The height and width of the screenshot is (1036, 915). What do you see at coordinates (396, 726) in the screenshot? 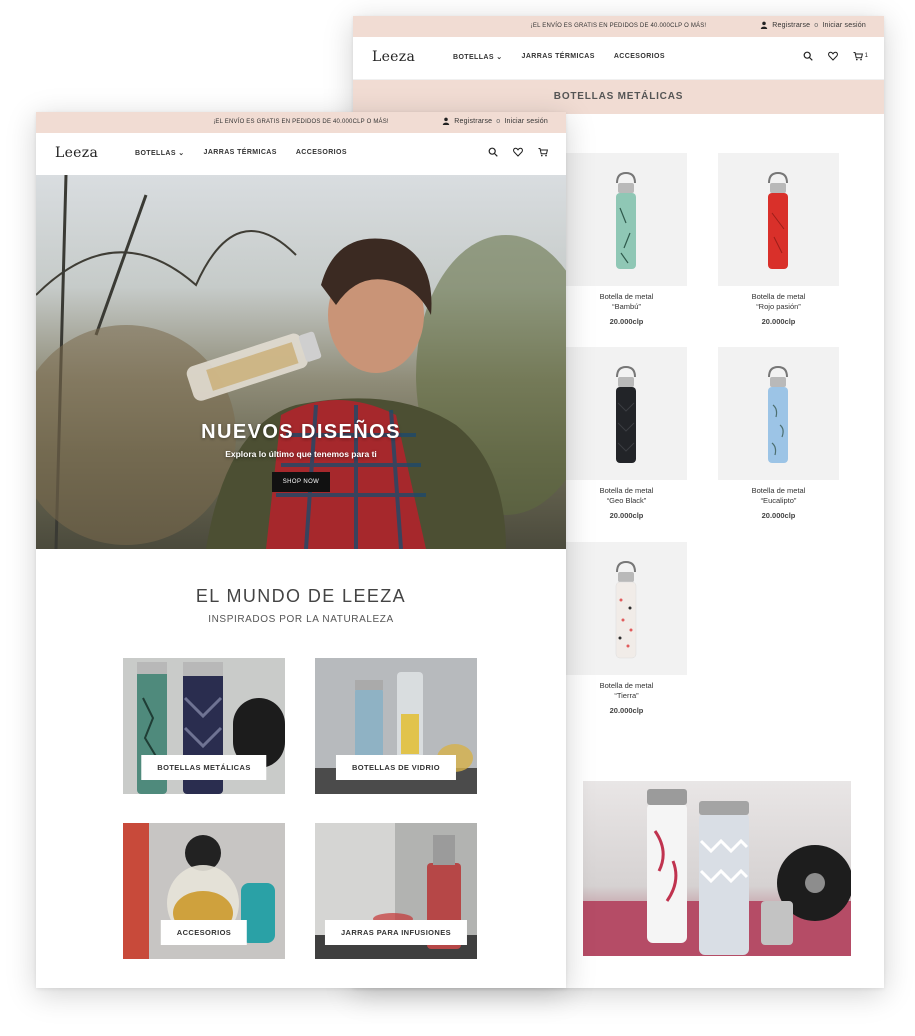
I see `tile-botellas-de-vidrio: BOTELLAS DE VIDRIO` at bounding box center [396, 726].